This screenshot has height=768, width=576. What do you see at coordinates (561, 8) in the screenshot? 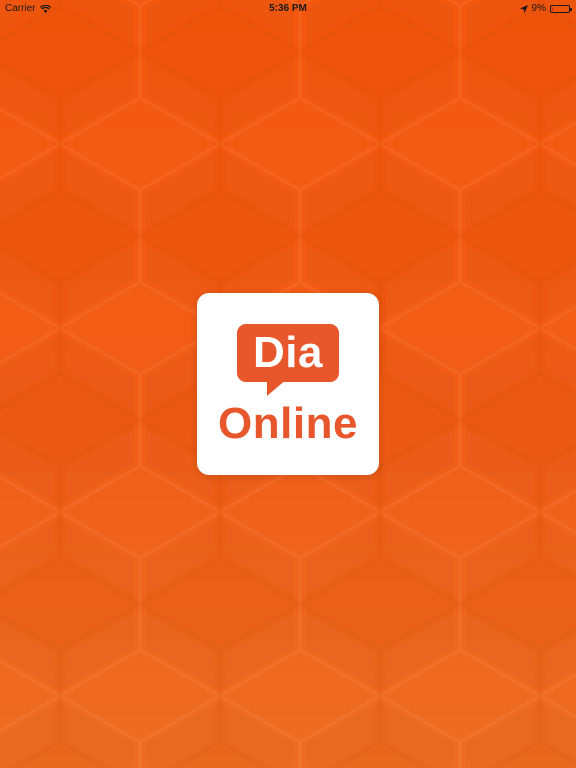
I see `battery-icon` at bounding box center [561, 8].